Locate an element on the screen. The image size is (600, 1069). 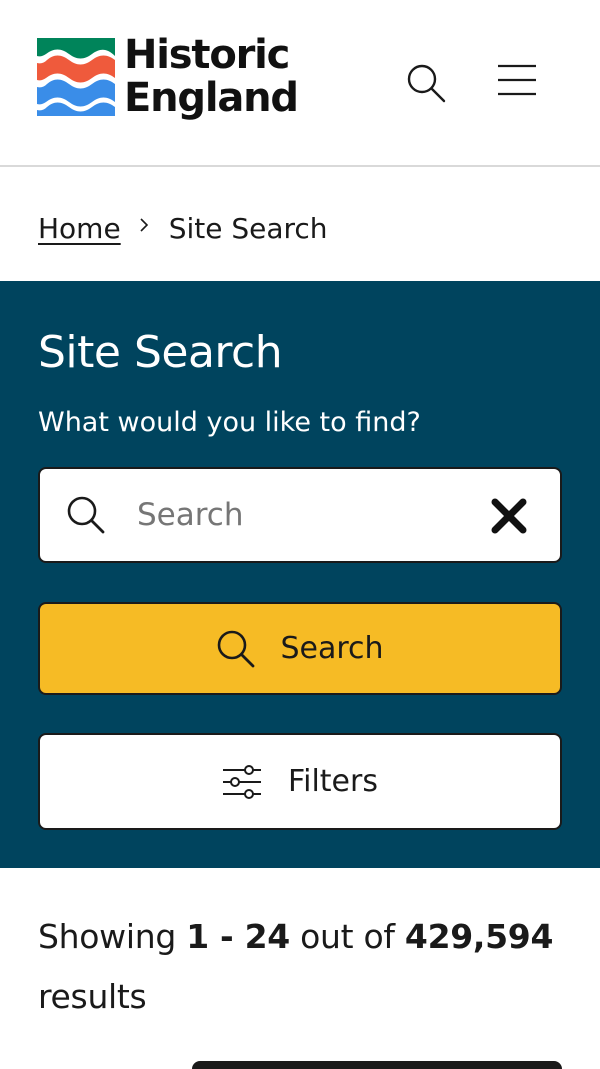
results-prefix: Showing is located at coordinates (107, 936).